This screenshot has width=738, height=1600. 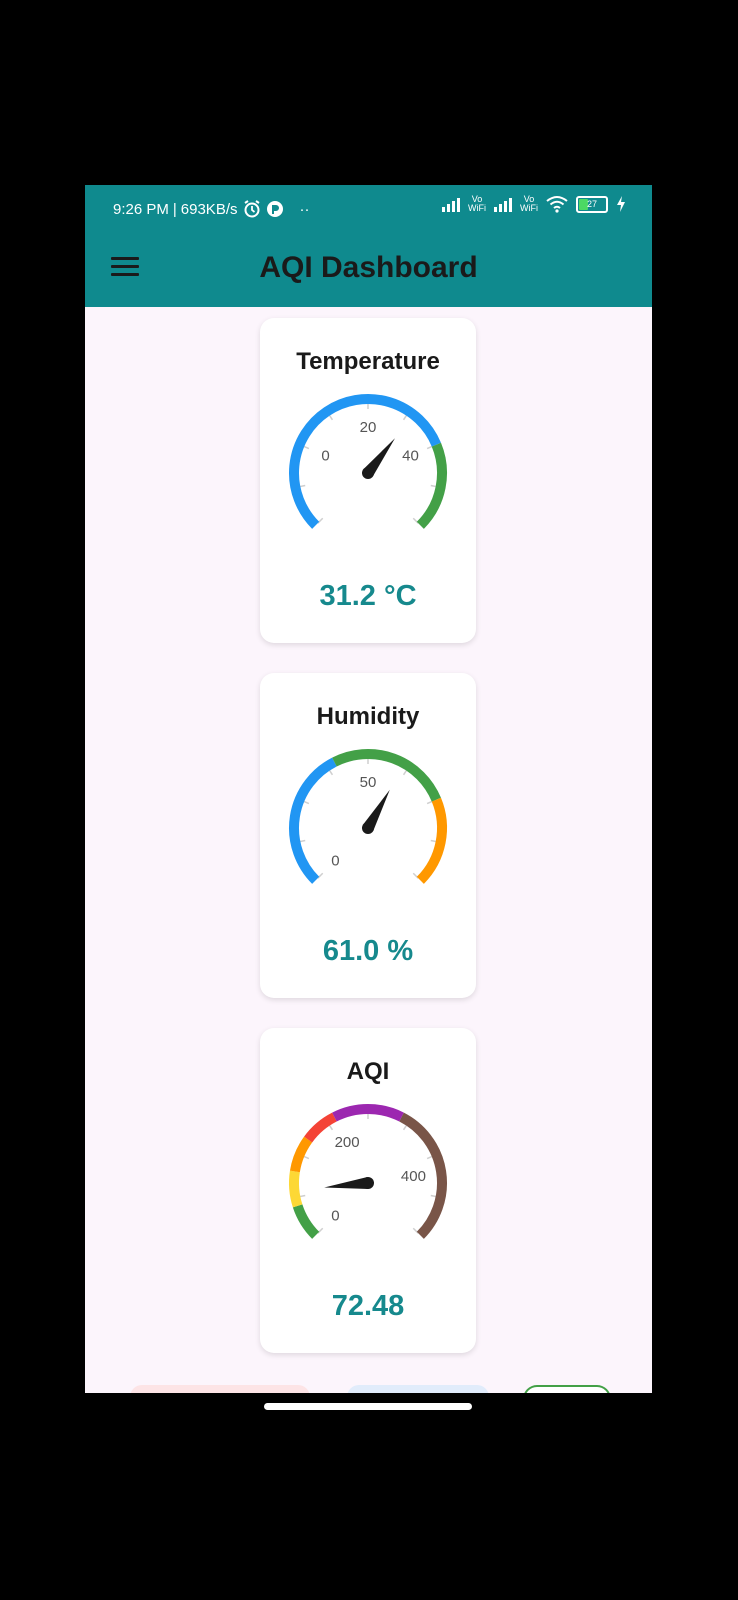 I want to click on status-left: 9:26 PM | 693KB/s ··, so click(x=211, y=209).